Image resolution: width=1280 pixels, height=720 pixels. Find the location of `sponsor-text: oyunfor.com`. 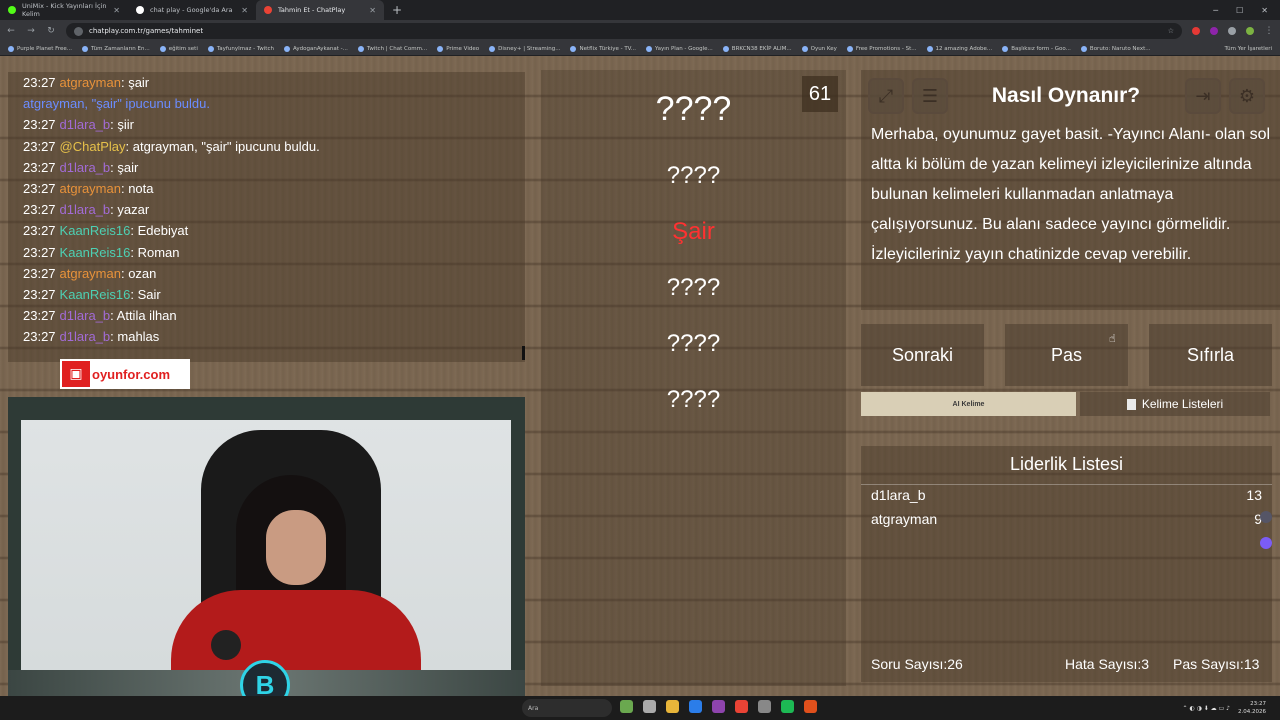

sponsor-text: oyunfor.com is located at coordinates (131, 374).